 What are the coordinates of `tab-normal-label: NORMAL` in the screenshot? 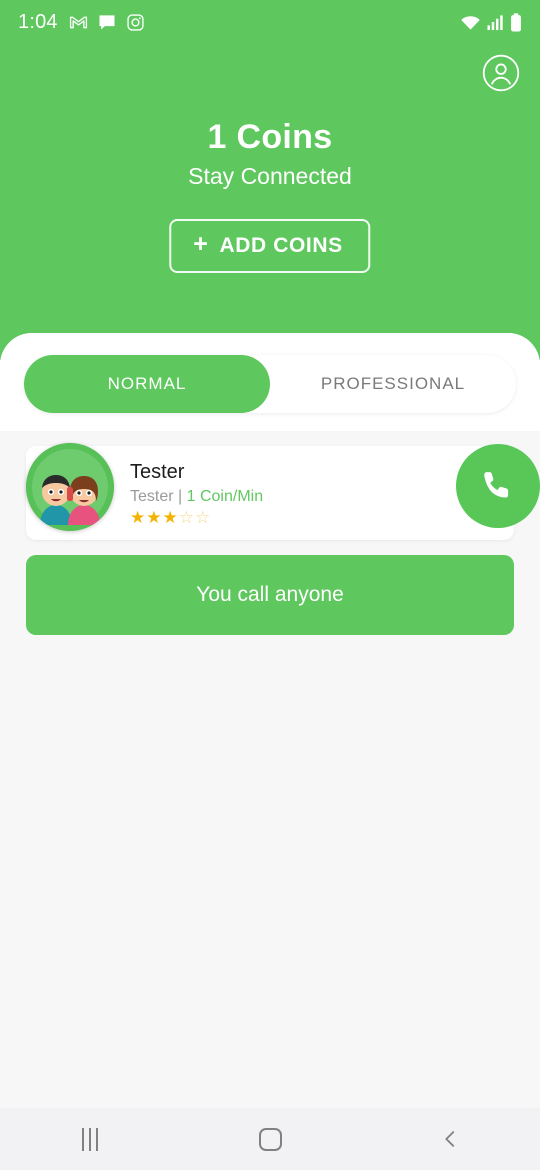 It's located at (147, 383).